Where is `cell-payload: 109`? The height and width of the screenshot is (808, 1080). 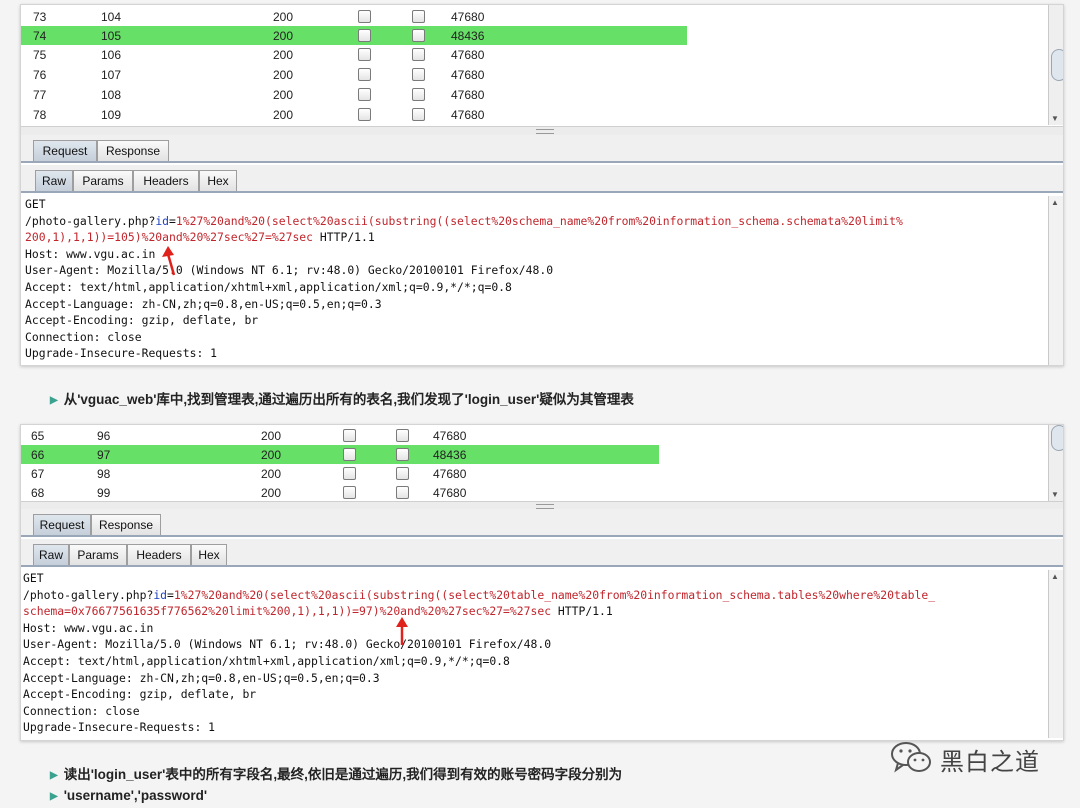 cell-payload: 109 is located at coordinates (111, 115).